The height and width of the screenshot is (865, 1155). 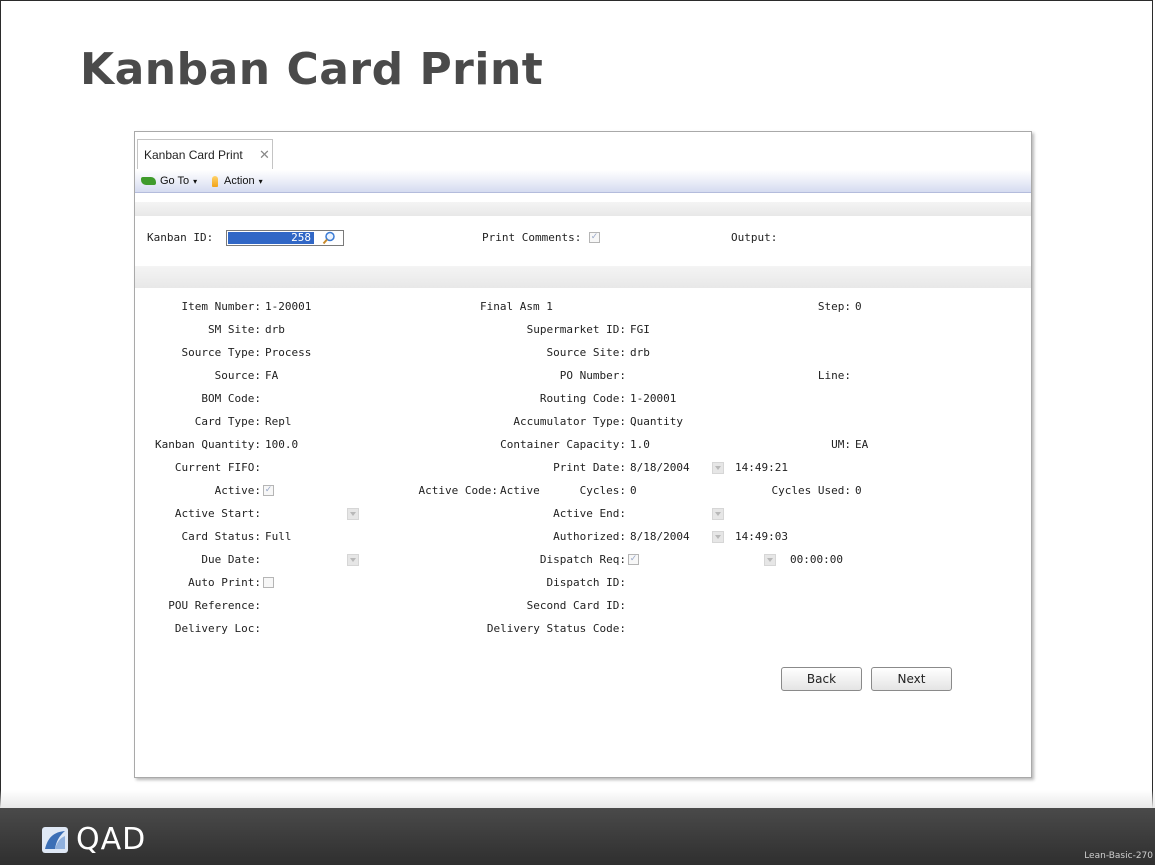 I want to click on header-band, so click(x=583, y=209).